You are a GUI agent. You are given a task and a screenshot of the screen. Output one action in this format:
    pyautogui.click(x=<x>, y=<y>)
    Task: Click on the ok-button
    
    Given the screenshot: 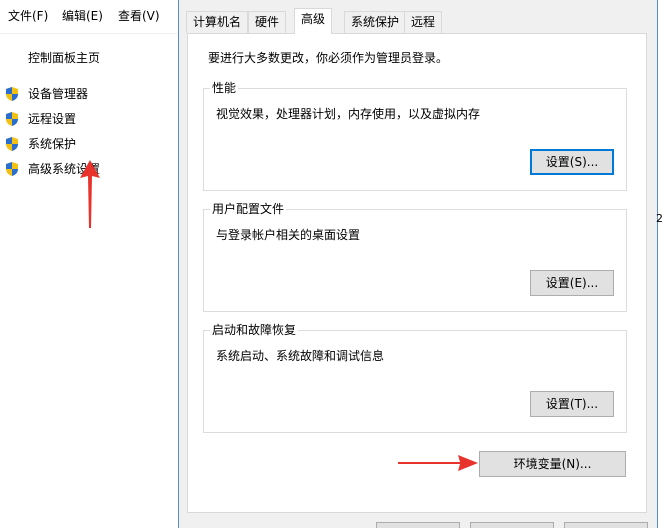 What is the action you would take?
    pyautogui.click(x=418, y=525)
    